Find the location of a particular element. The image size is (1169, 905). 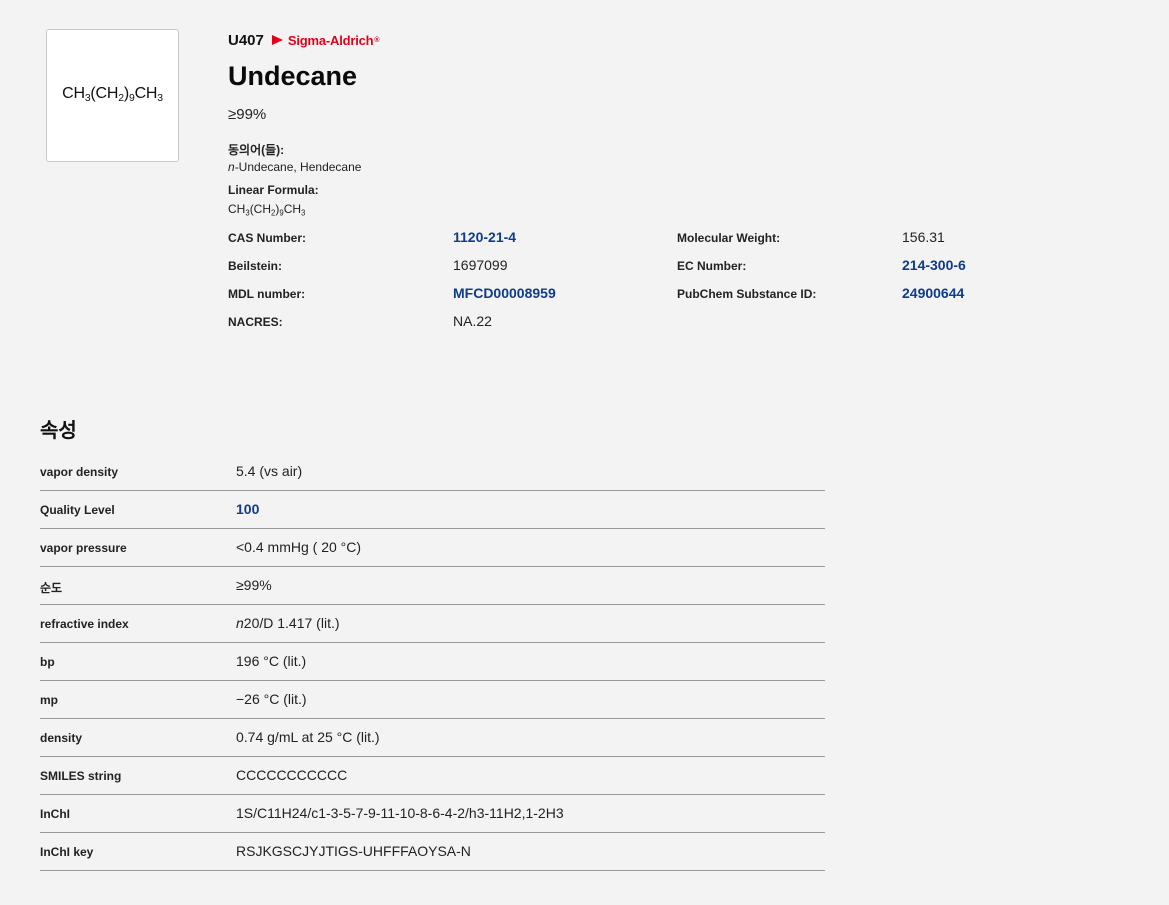

table-row: SMILES string CCCCCCCCCCC is located at coordinates (432, 776).